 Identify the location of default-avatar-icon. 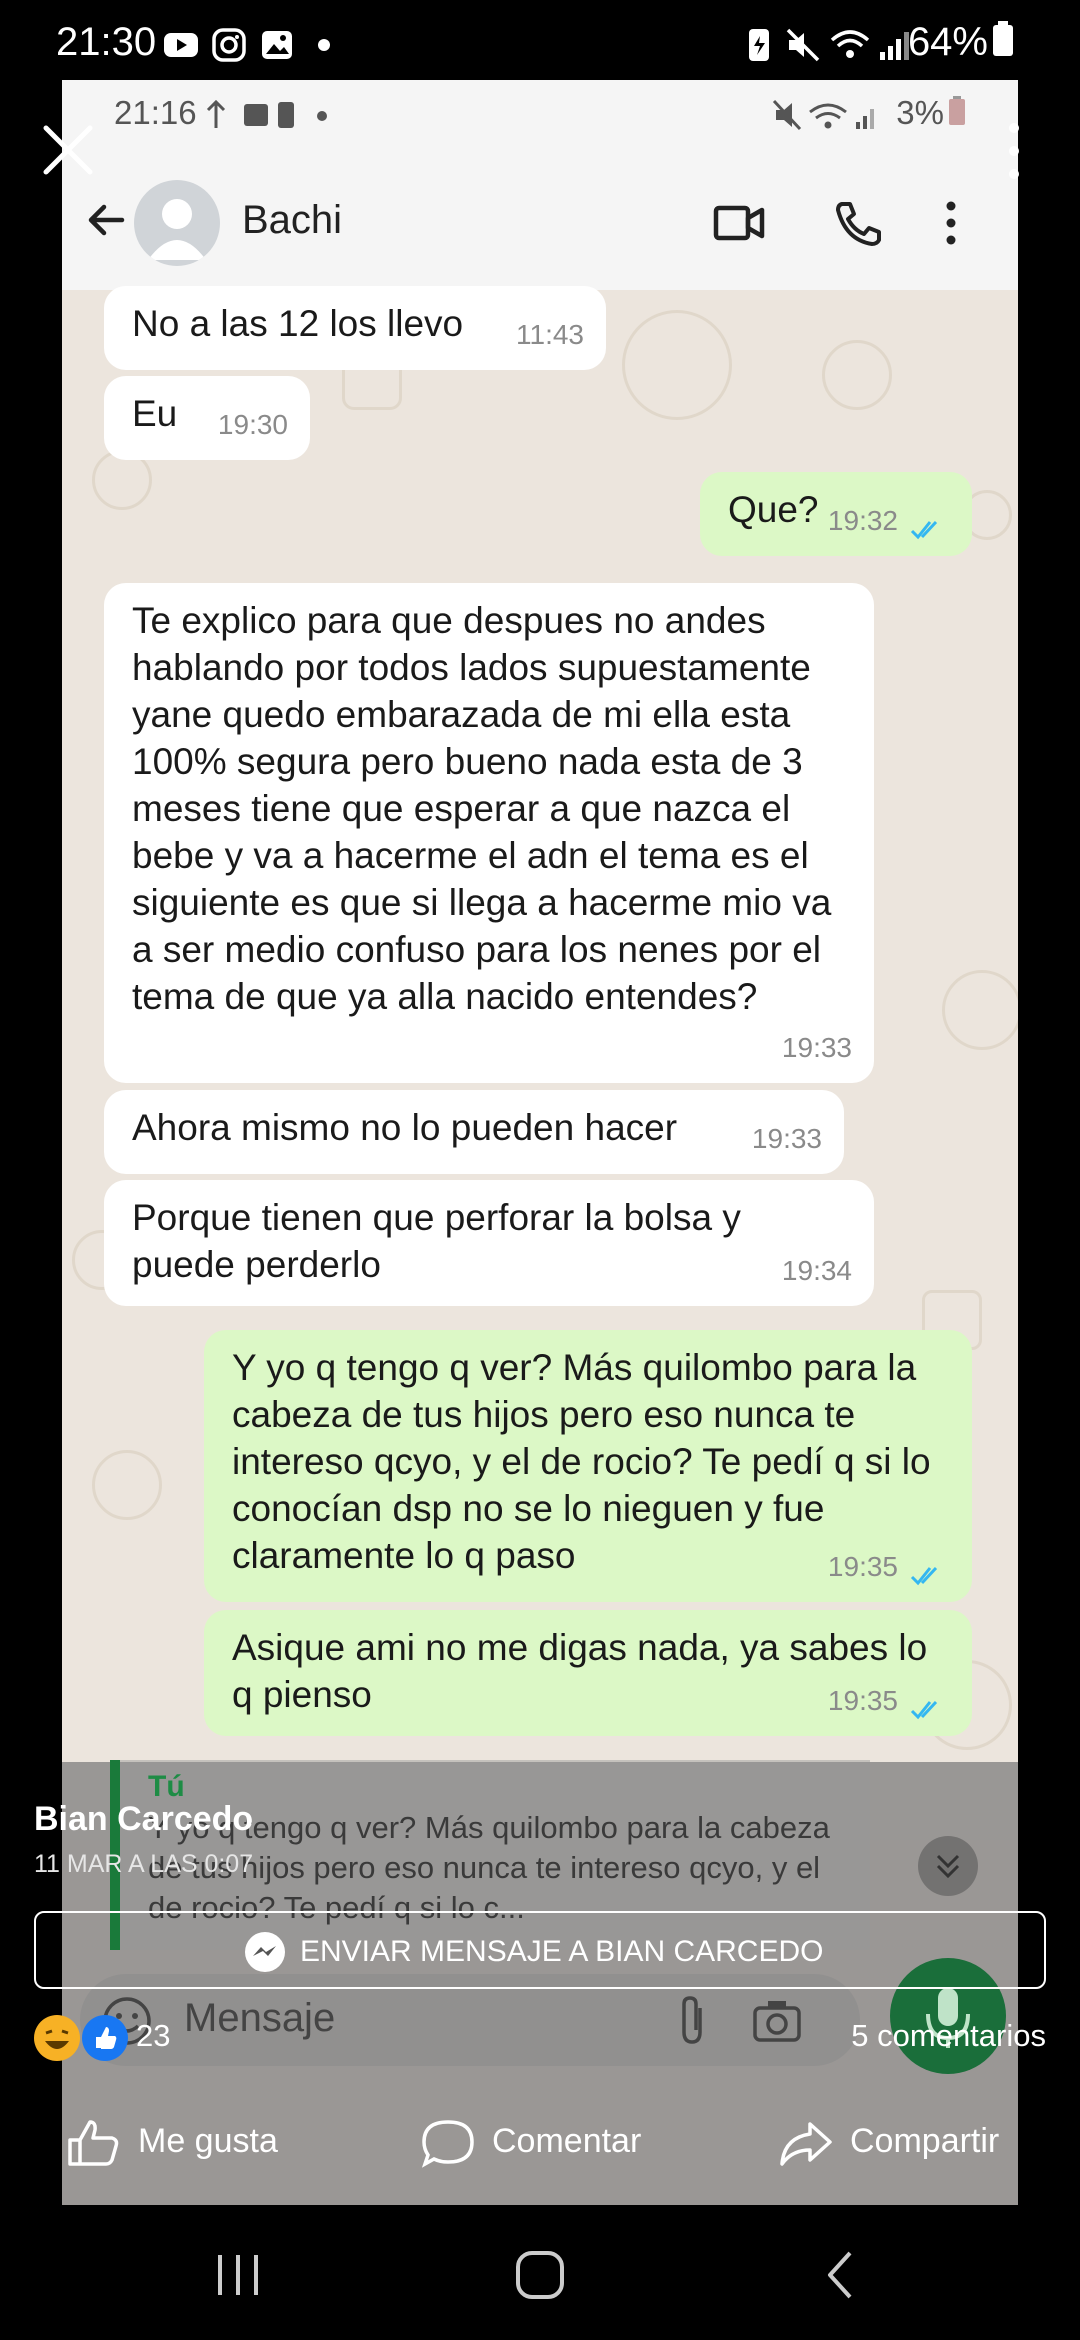
(177, 229).